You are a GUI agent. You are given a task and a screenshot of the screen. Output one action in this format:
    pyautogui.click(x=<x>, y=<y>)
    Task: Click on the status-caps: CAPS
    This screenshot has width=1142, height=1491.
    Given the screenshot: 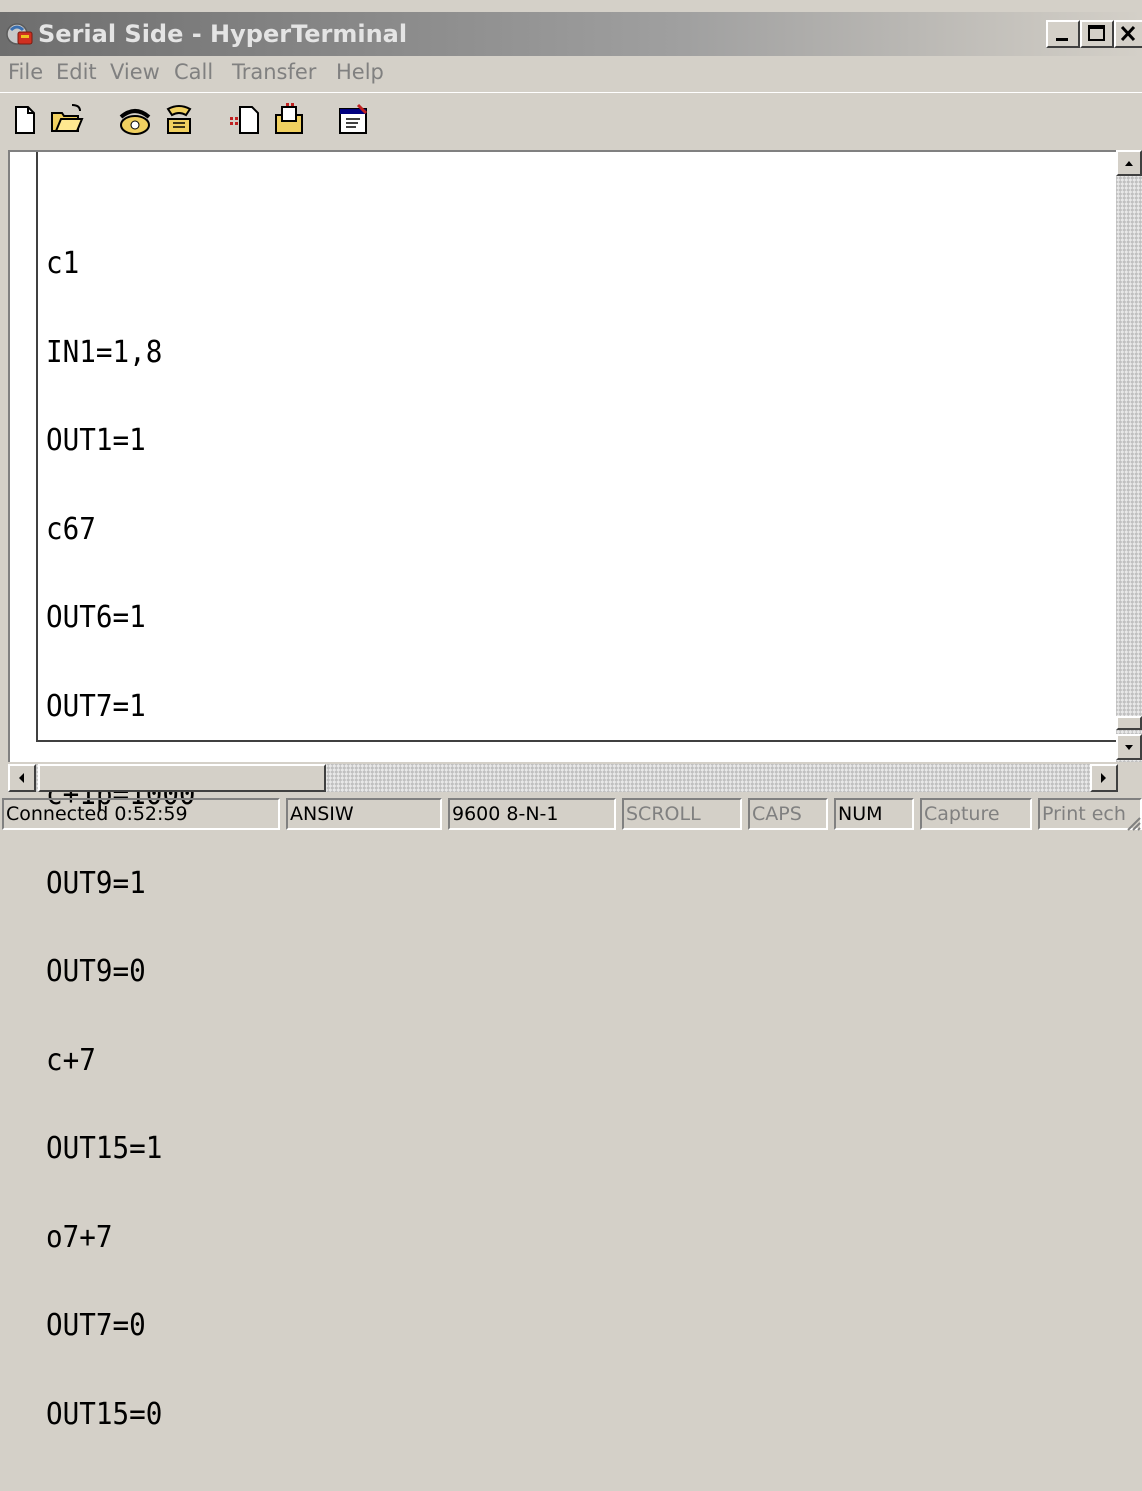 What is the action you would take?
    pyautogui.click(x=788, y=814)
    